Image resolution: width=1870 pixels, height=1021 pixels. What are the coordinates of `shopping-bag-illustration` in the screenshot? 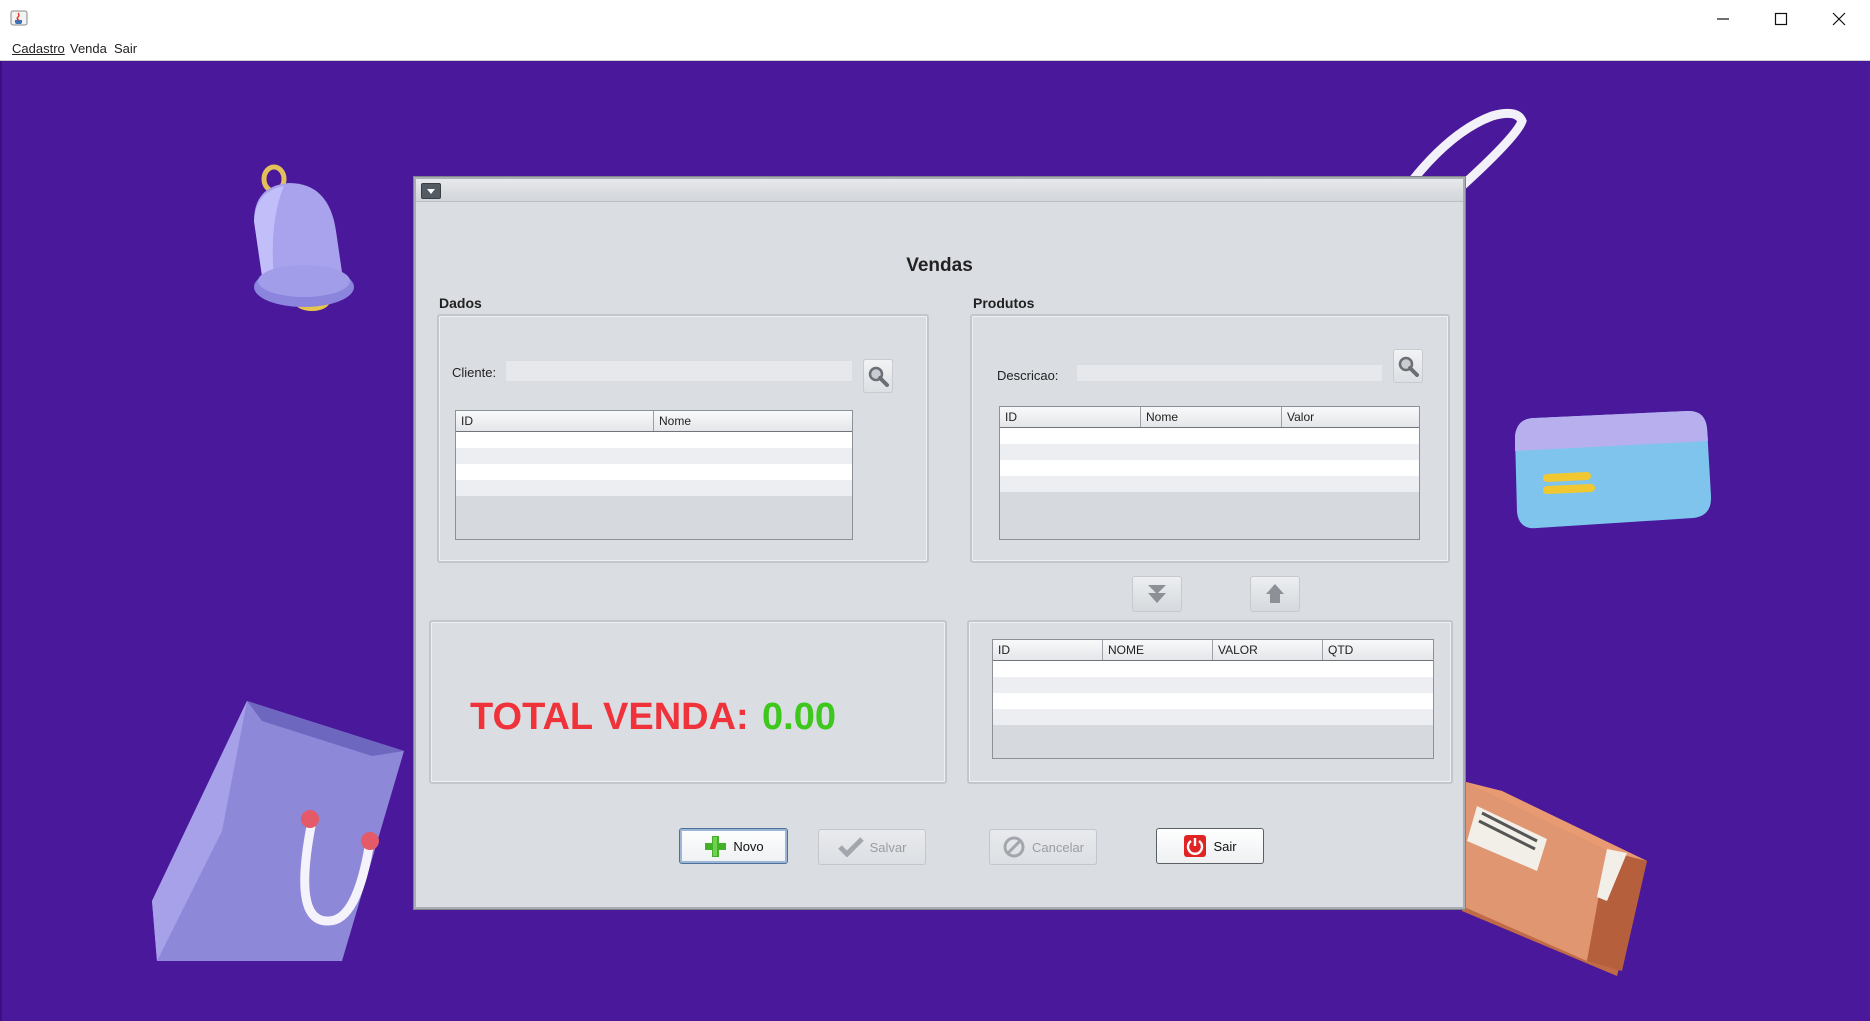 It's located at (278, 831).